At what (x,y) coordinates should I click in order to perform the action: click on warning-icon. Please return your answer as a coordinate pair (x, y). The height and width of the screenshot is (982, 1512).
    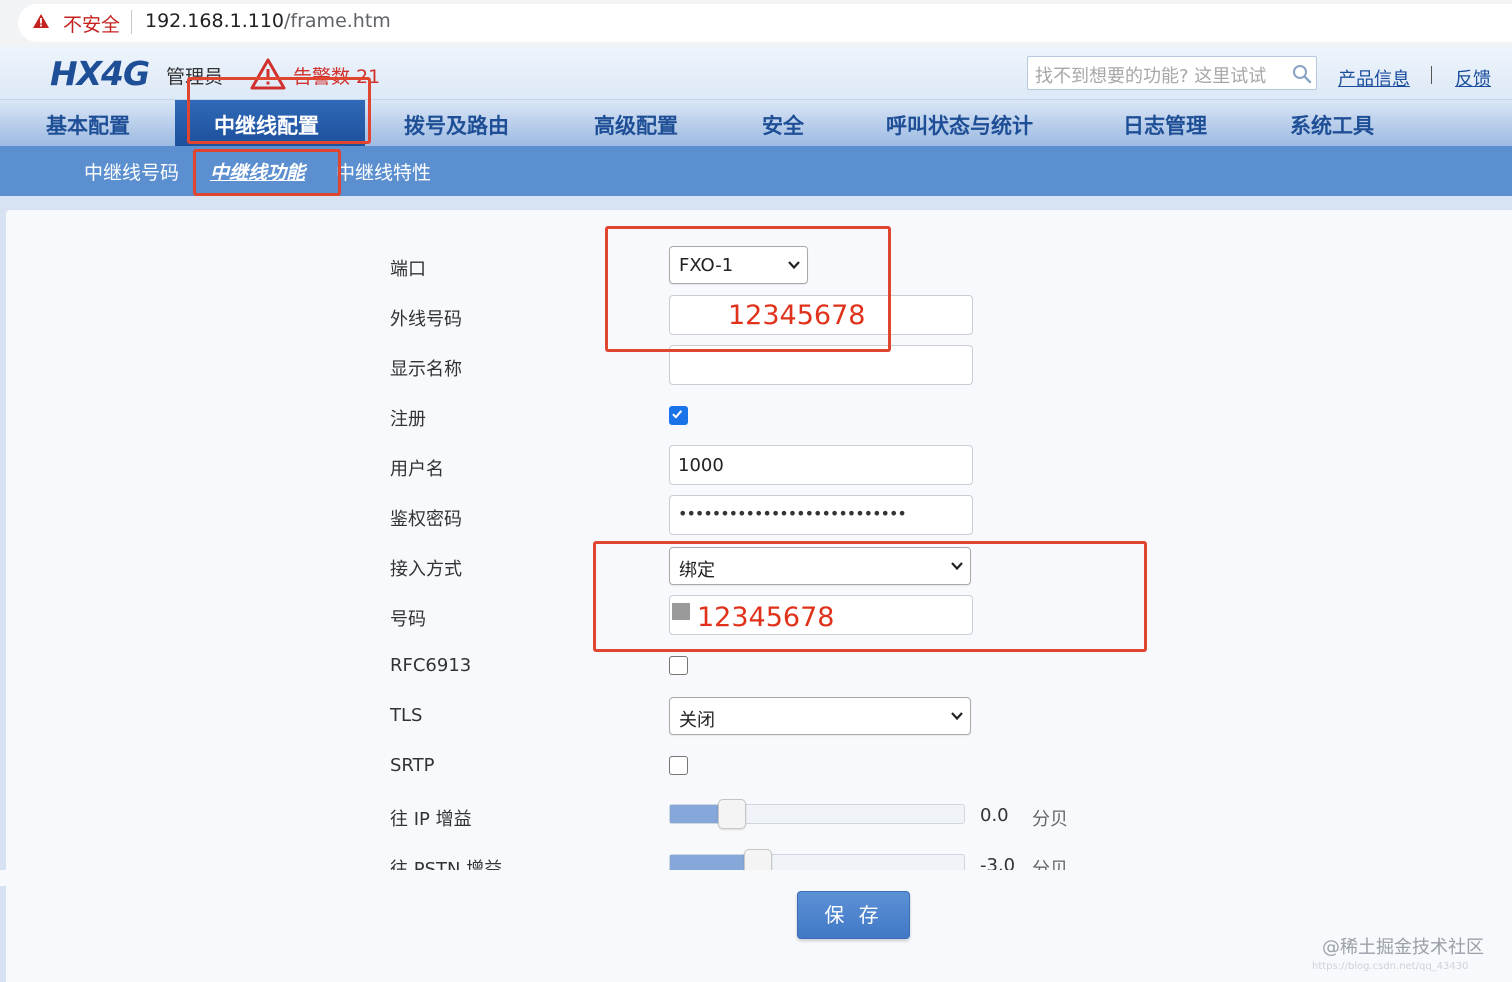
    Looking at the image, I should click on (41, 21).